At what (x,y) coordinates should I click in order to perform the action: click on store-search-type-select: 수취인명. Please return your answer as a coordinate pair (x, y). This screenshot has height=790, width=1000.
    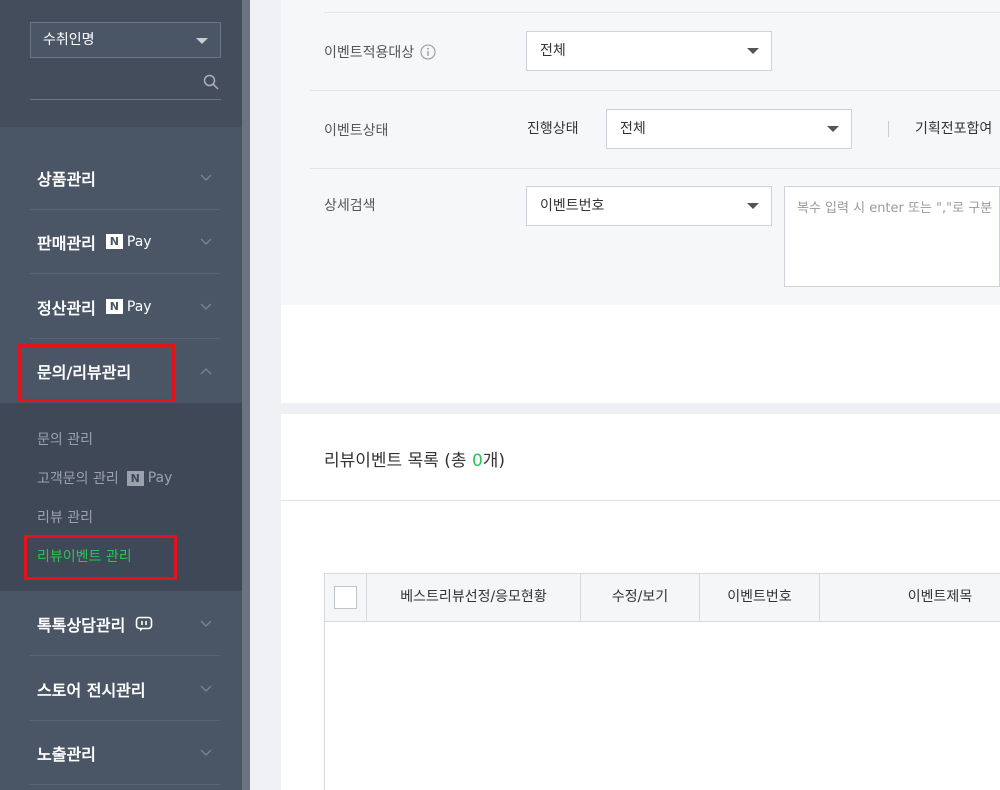
    Looking at the image, I should click on (125, 40).